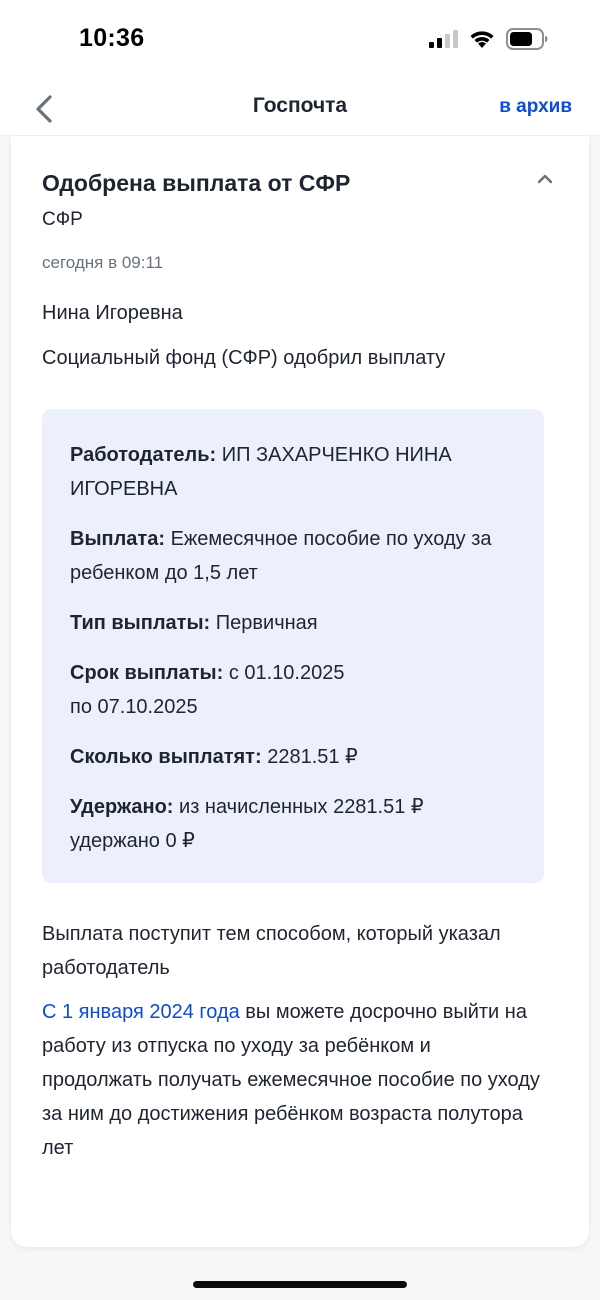 The height and width of the screenshot is (1300, 600). What do you see at coordinates (118, 539) in the screenshot?
I see `detail-label: Выплата:` at bounding box center [118, 539].